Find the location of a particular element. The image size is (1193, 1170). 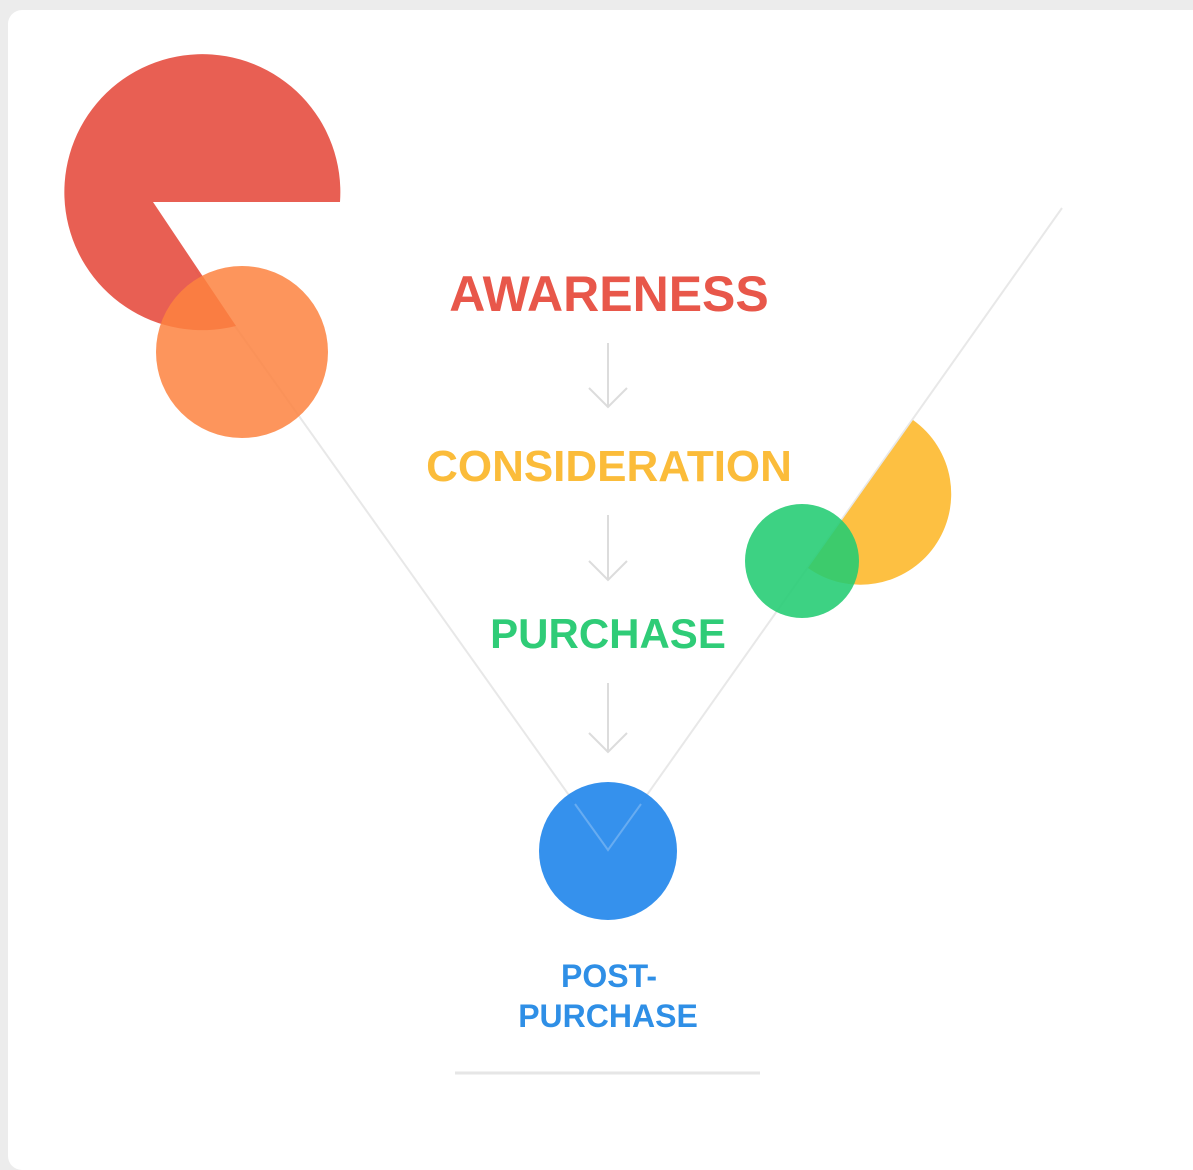

stage-label-consideration: CONSIDERATION is located at coordinates (609, 466).